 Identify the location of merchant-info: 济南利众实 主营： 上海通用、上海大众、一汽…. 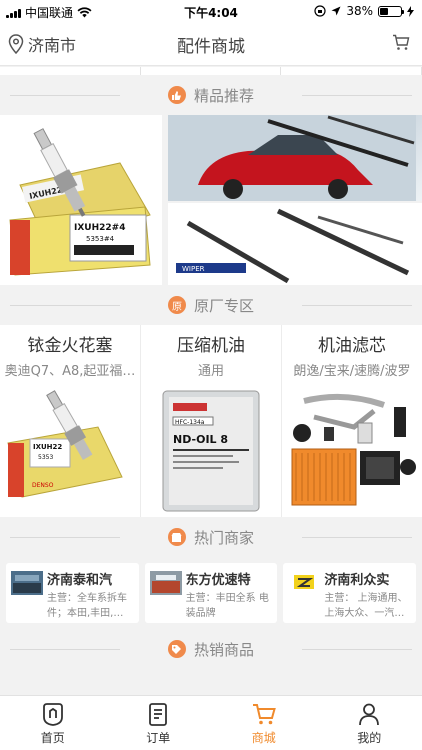
(367, 594).